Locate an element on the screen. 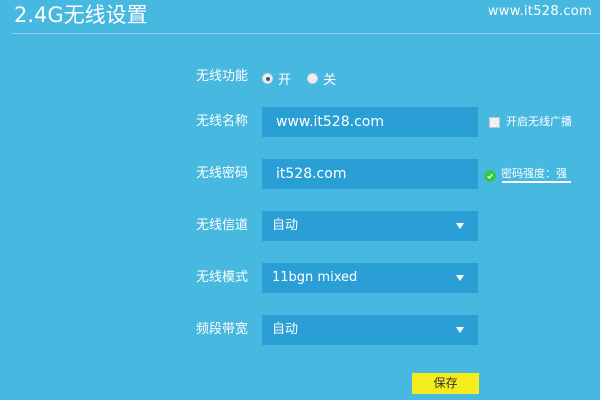  password-strength-text: 密码强度：强 is located at coordinates (534, 173).